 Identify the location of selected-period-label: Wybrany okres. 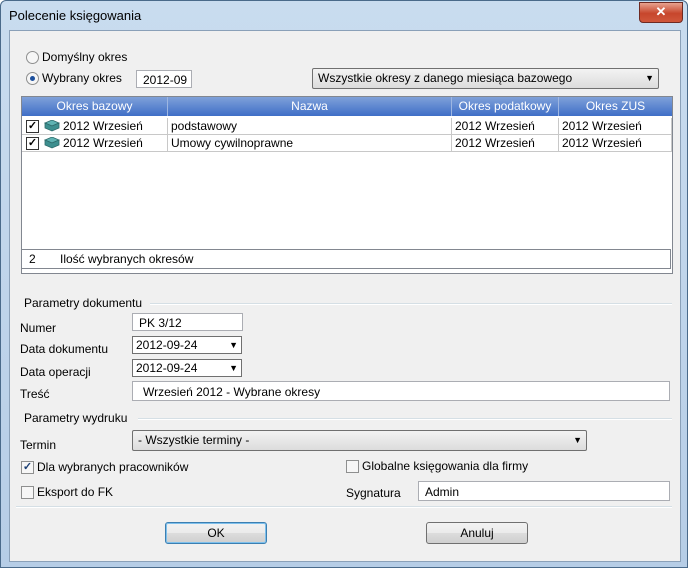
(82, 78).